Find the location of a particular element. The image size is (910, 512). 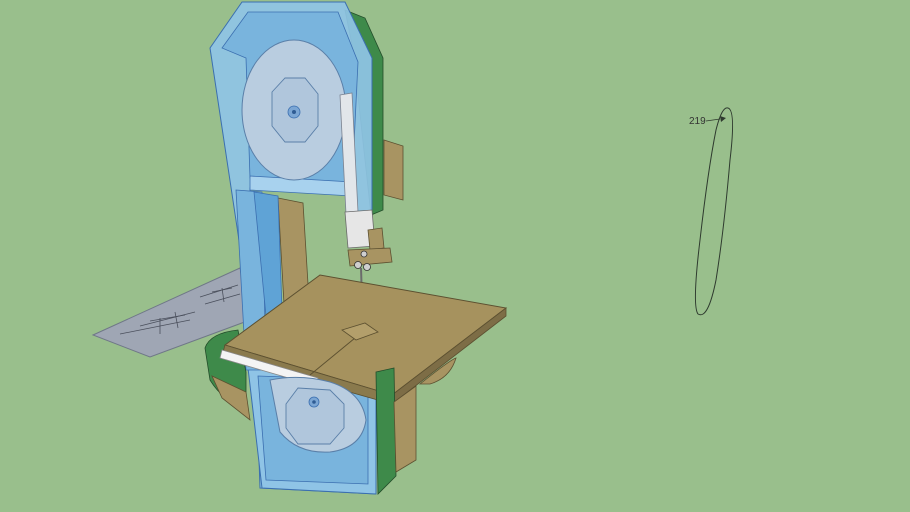

dimension-callout: 219 is located at coordinates (711, 211).